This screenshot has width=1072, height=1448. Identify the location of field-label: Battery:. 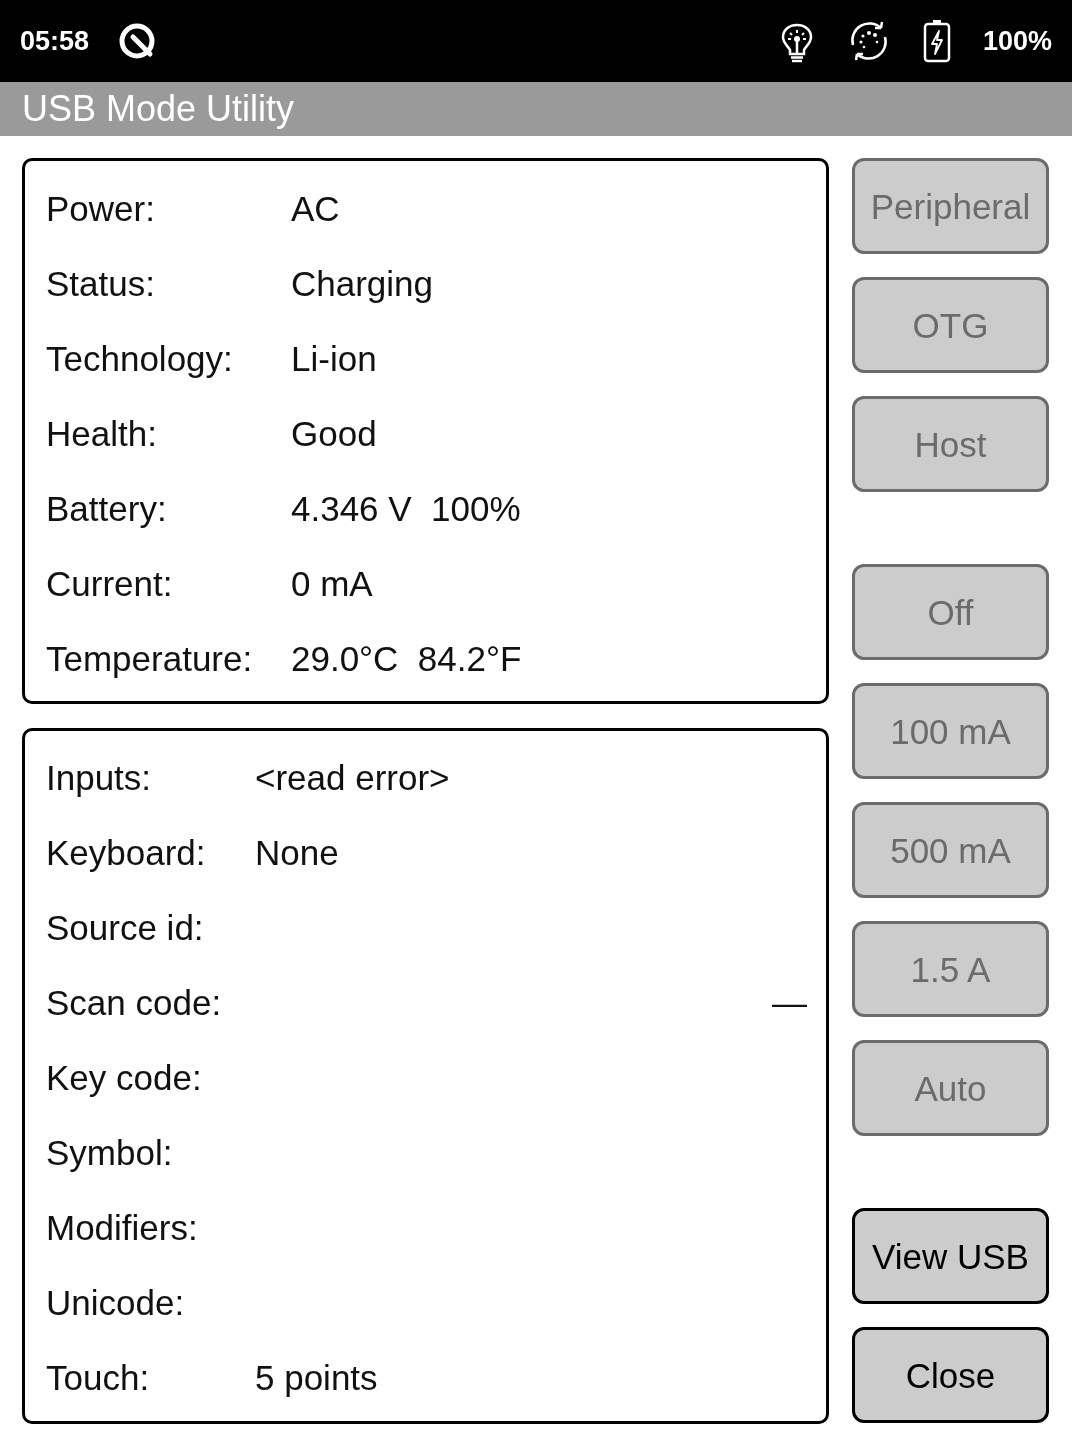
(107, 508).